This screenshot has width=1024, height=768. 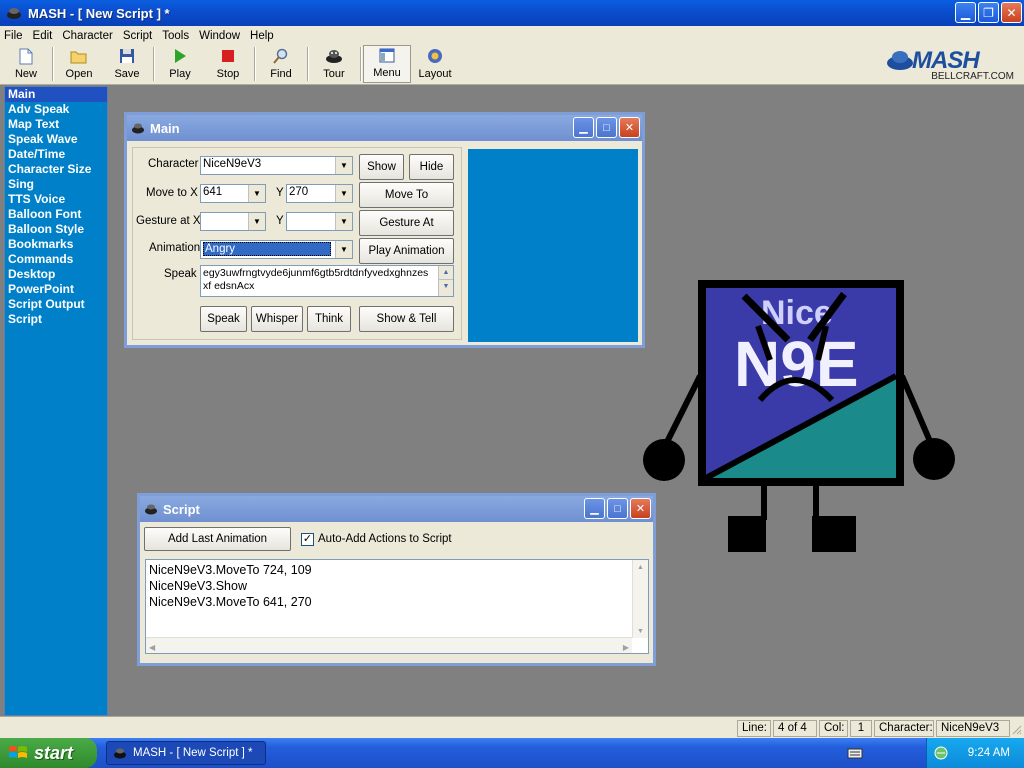 I want to click on scroll-left-icon: ◀, so click(x=152, y=648).